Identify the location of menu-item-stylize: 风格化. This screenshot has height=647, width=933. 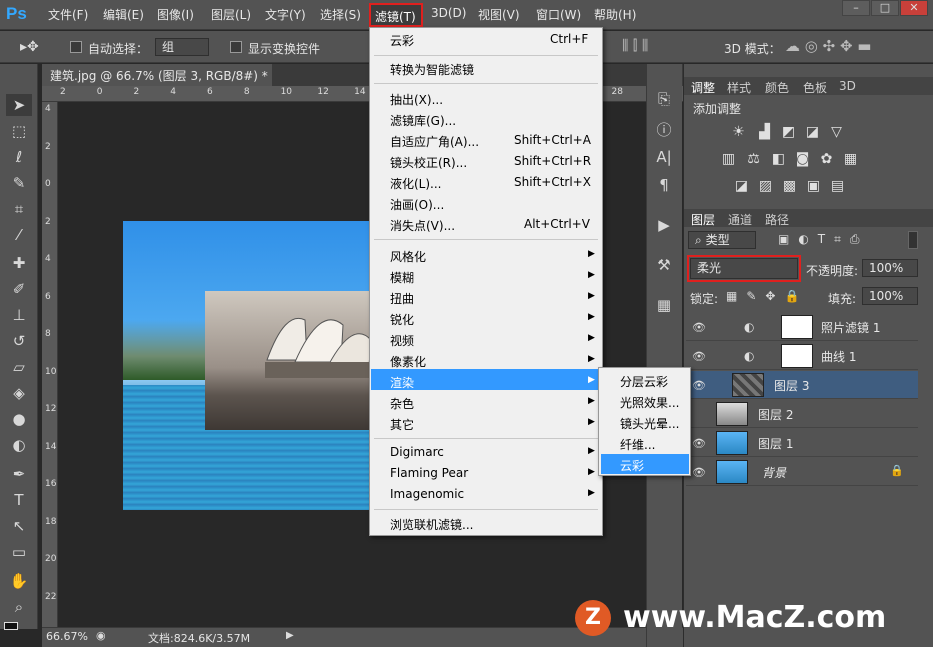
(408, 256).